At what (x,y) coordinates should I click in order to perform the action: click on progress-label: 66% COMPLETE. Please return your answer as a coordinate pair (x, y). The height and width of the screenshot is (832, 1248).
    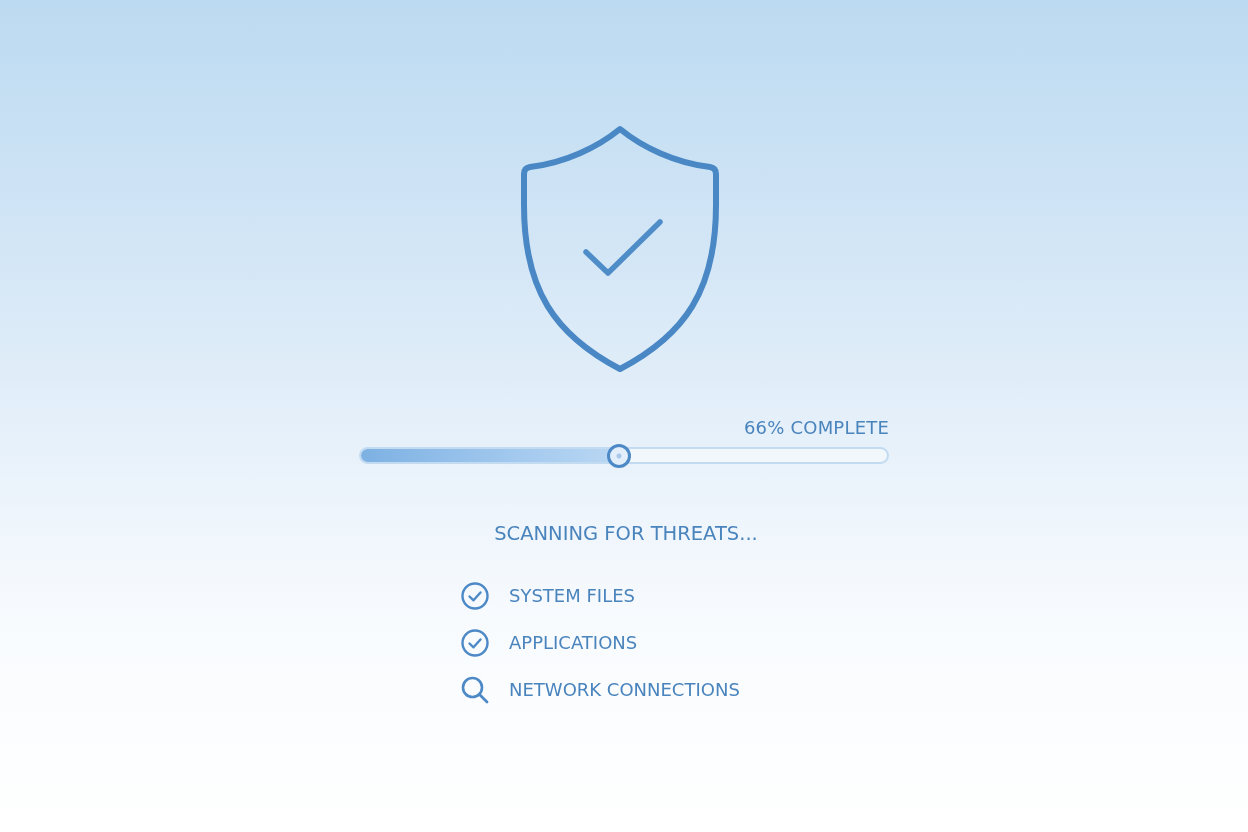
    Looking at the image, I should click on (816, 428).